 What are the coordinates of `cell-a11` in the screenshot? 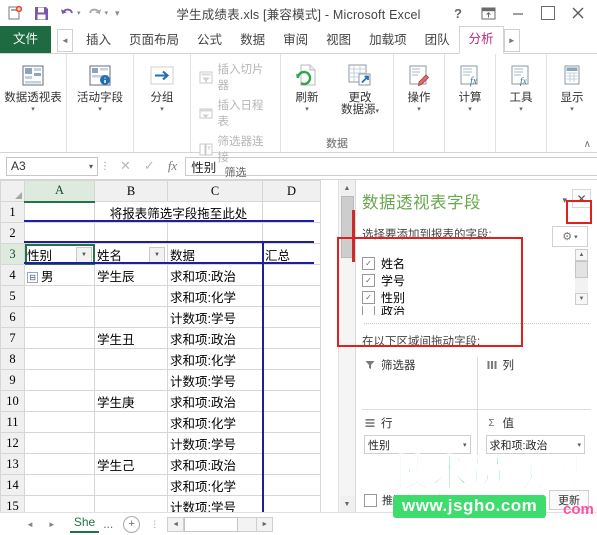 It's located at (59, 422).